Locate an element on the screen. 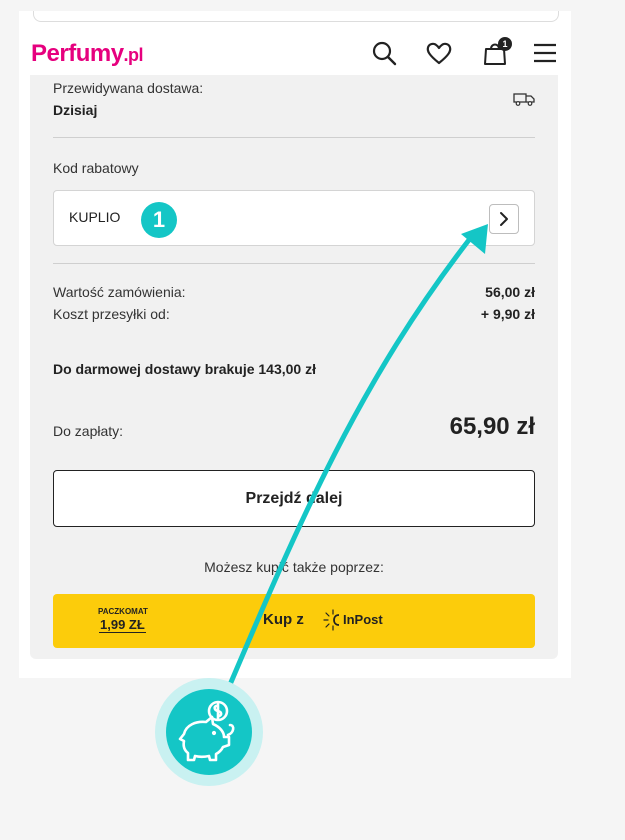  shipping-label: Koszt przesyłki od: is located at coordinates (111, 314).